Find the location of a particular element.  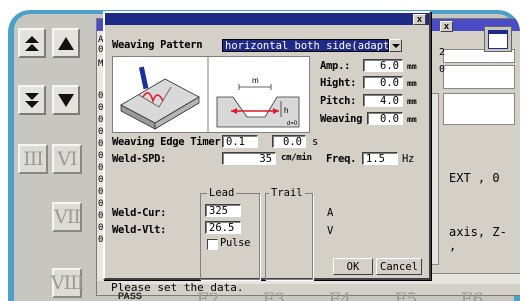

function-key-f4: F4 is located at coordinates (340, 296).